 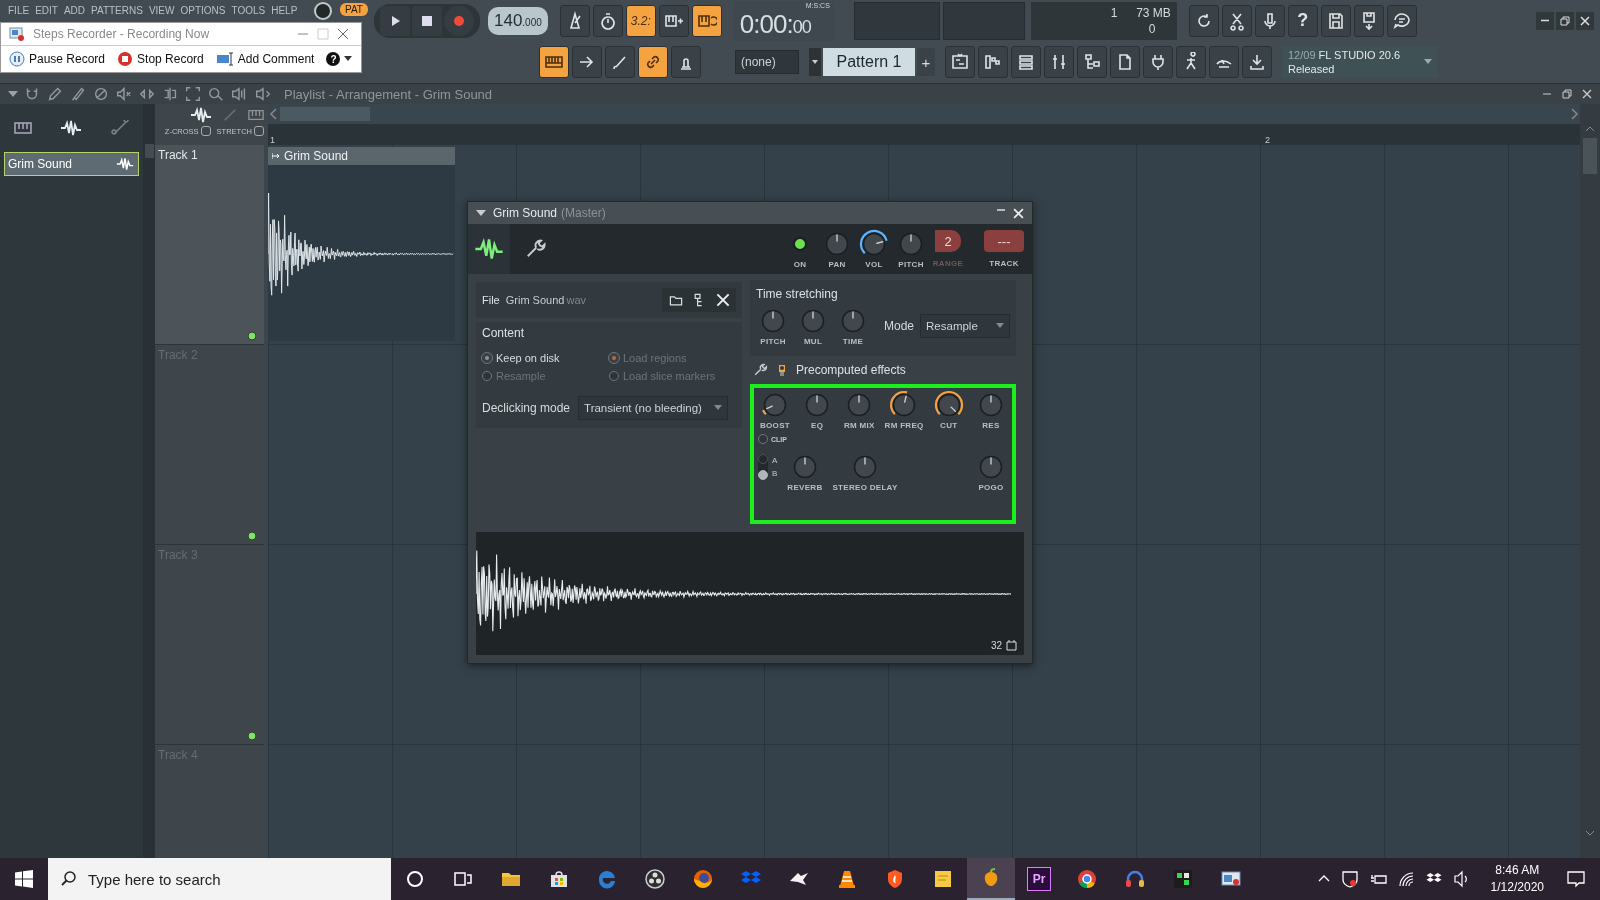 What do you see at coordinates (535, 300) in the screenshot?
I see `file-name: Grim Sound` at bounding box center [535, 300].